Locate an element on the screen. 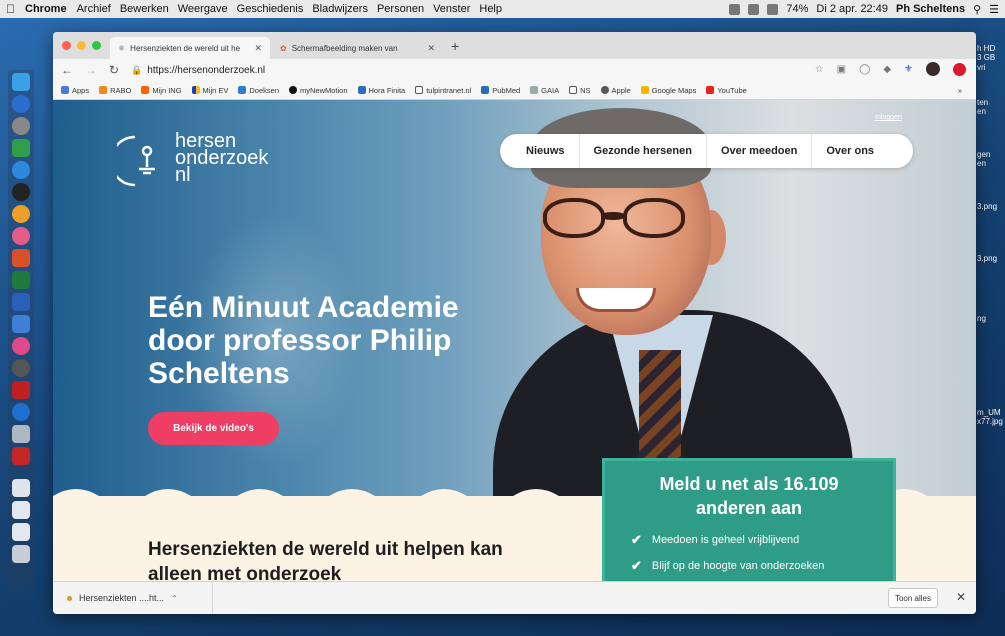  wifi-icon is located at coordinates (754, 9).